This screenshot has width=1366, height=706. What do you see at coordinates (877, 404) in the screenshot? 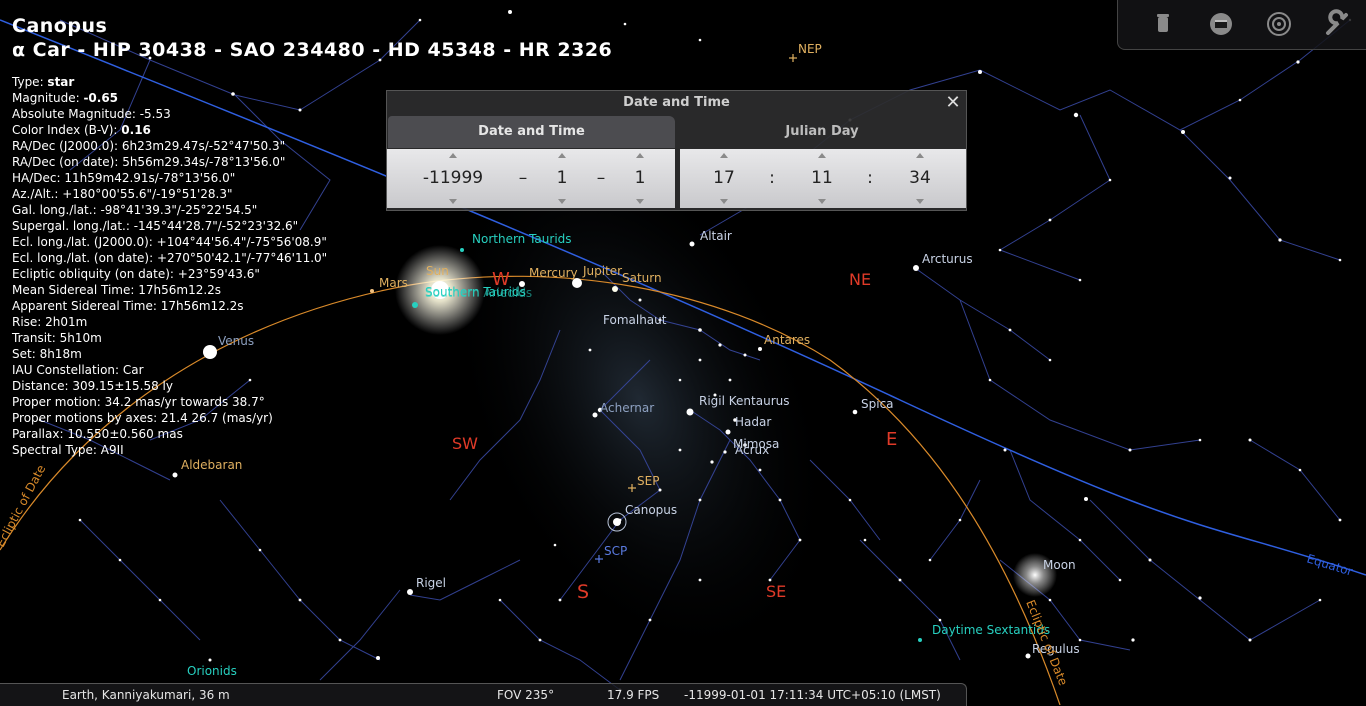
I see `label-spica: Spica` at bounding box center [877, 404].